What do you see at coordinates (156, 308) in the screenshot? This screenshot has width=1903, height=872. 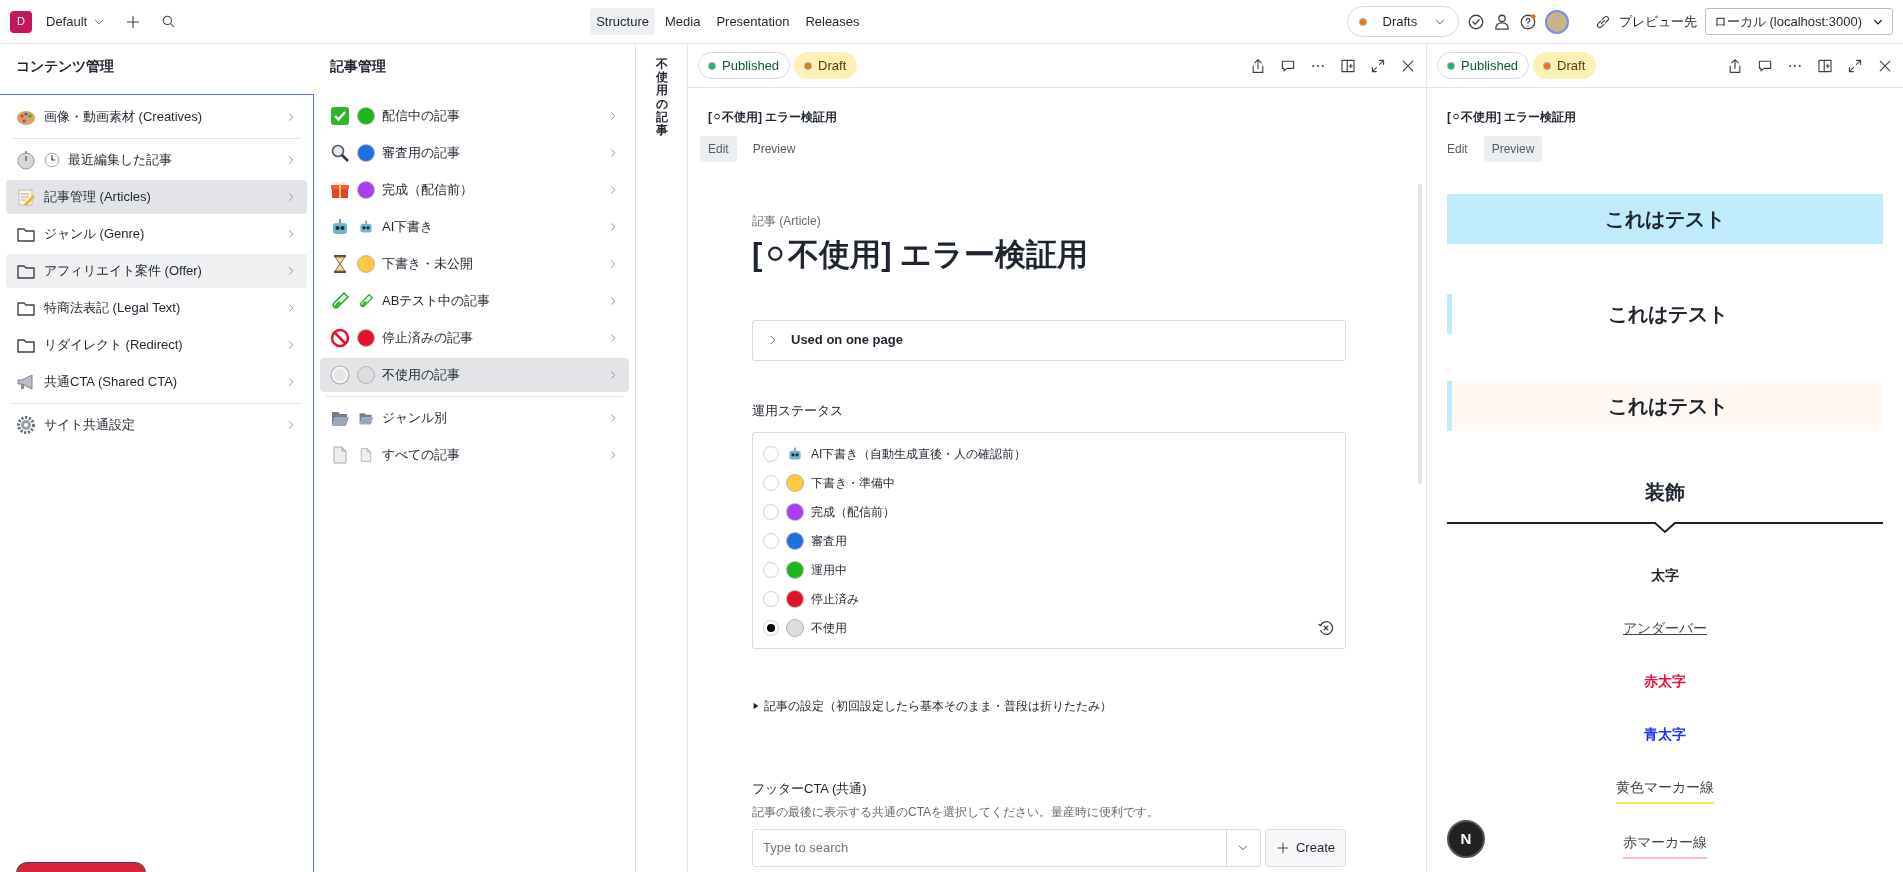 I see `nav-item: 特商法表記 (Legal Text)` at bounding box center [156, 308].